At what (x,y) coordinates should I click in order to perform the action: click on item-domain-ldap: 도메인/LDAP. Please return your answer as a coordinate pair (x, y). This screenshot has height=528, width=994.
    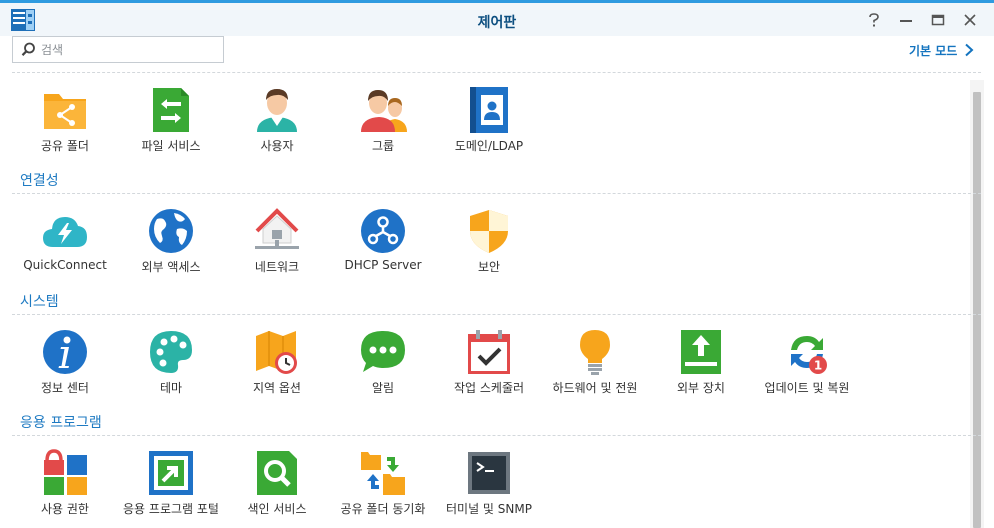
    Looking at the image, I should click on (489, 126).